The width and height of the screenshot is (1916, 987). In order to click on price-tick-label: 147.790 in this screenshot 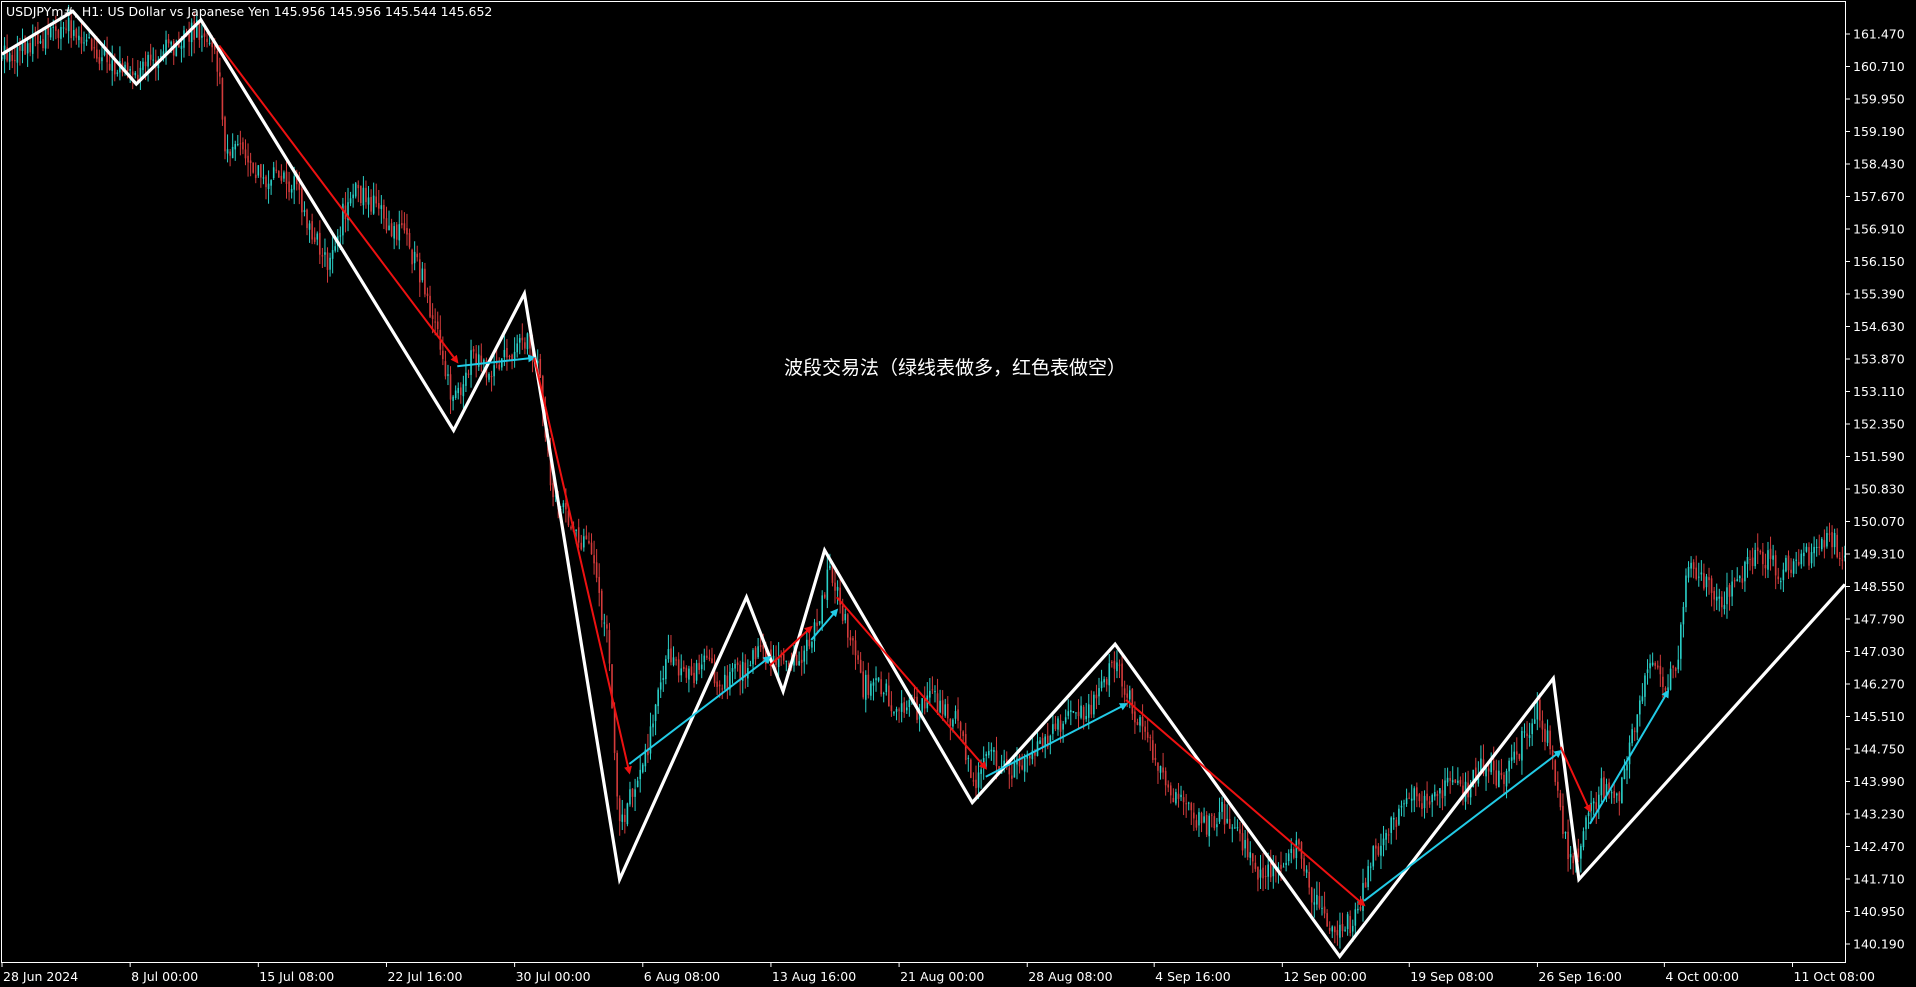, I will do `click(1879, 619)`.